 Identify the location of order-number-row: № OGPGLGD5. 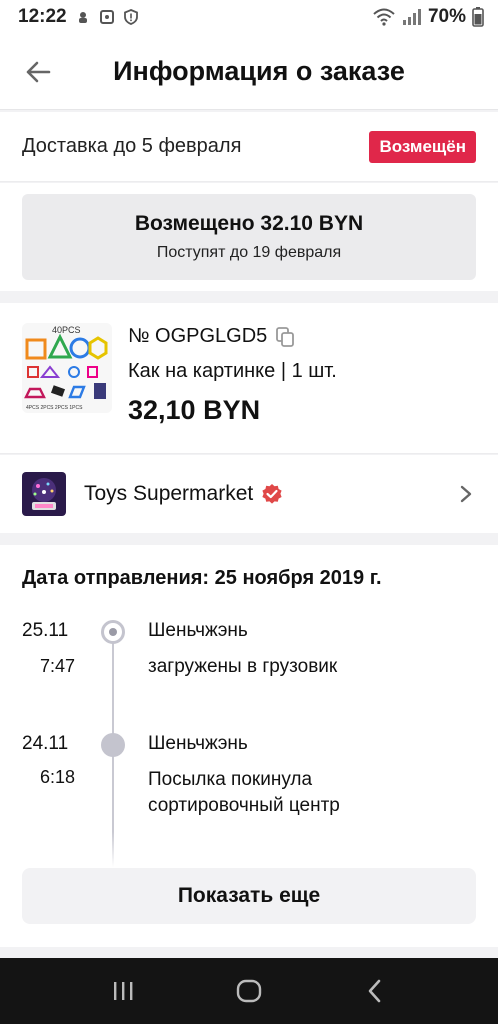
(232, 336).